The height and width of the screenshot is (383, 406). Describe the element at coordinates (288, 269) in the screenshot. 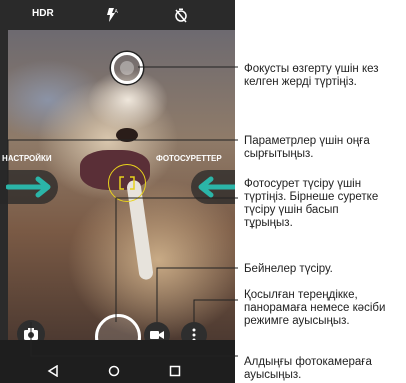

I see `video-callout: Бейнелер түсіру.` at that location.